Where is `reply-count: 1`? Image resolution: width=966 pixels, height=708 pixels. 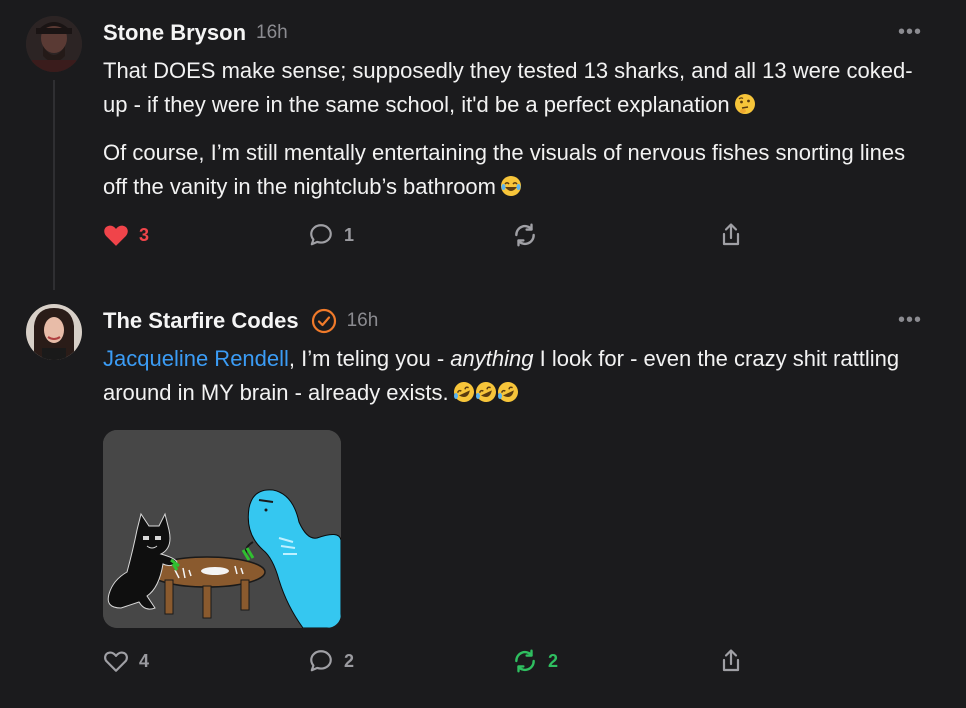
reply-count: 1 is located at coordinates (349, 234).